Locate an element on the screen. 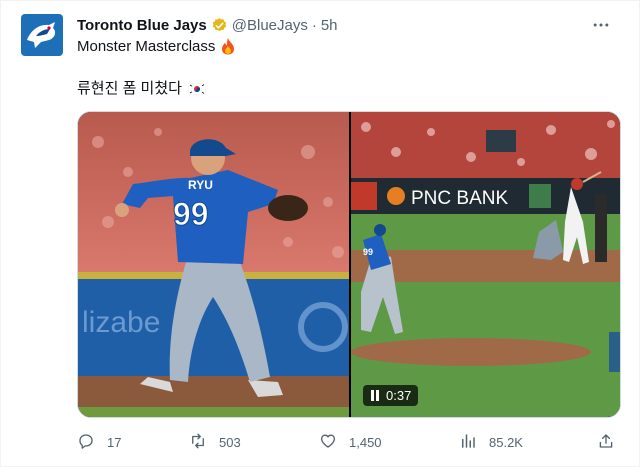  pause-icon is located at coordinates (375, 395).